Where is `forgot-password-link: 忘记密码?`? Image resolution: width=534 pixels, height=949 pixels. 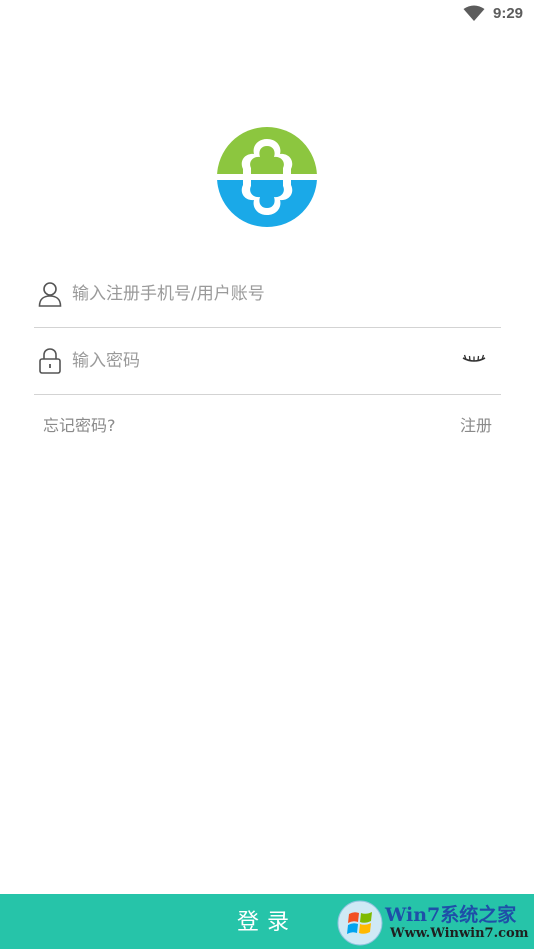
forgot-password-link: 忘记密码? is located at coordinates (79, 424).